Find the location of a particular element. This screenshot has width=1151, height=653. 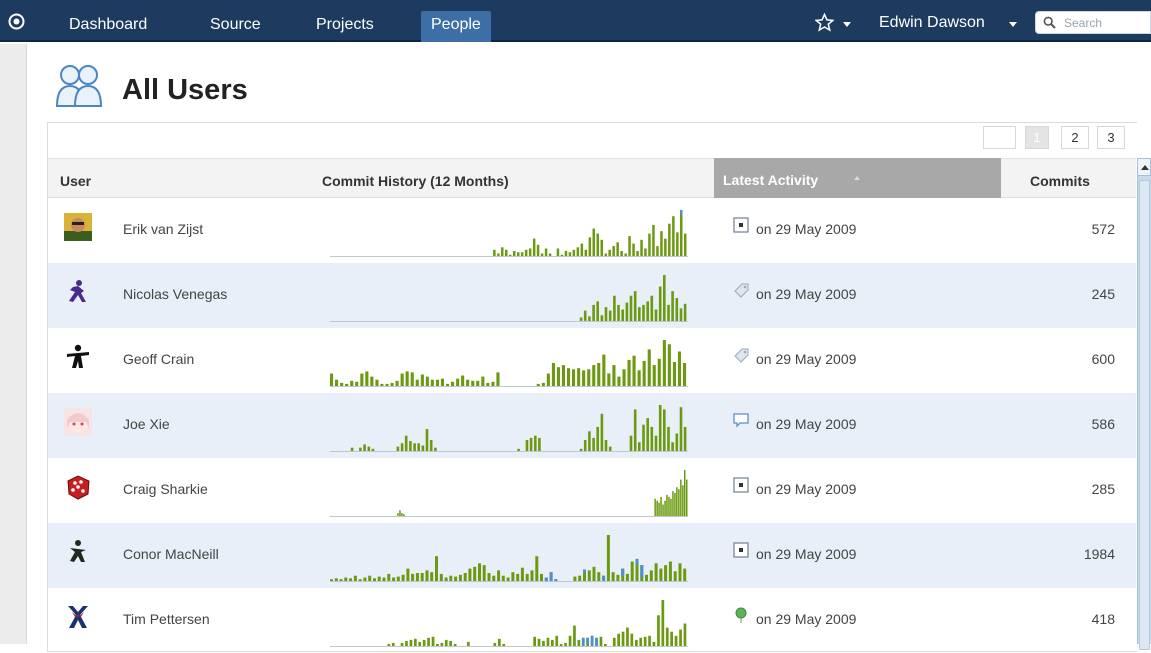

figure-black-avatar is located at coordinates (78, 357).